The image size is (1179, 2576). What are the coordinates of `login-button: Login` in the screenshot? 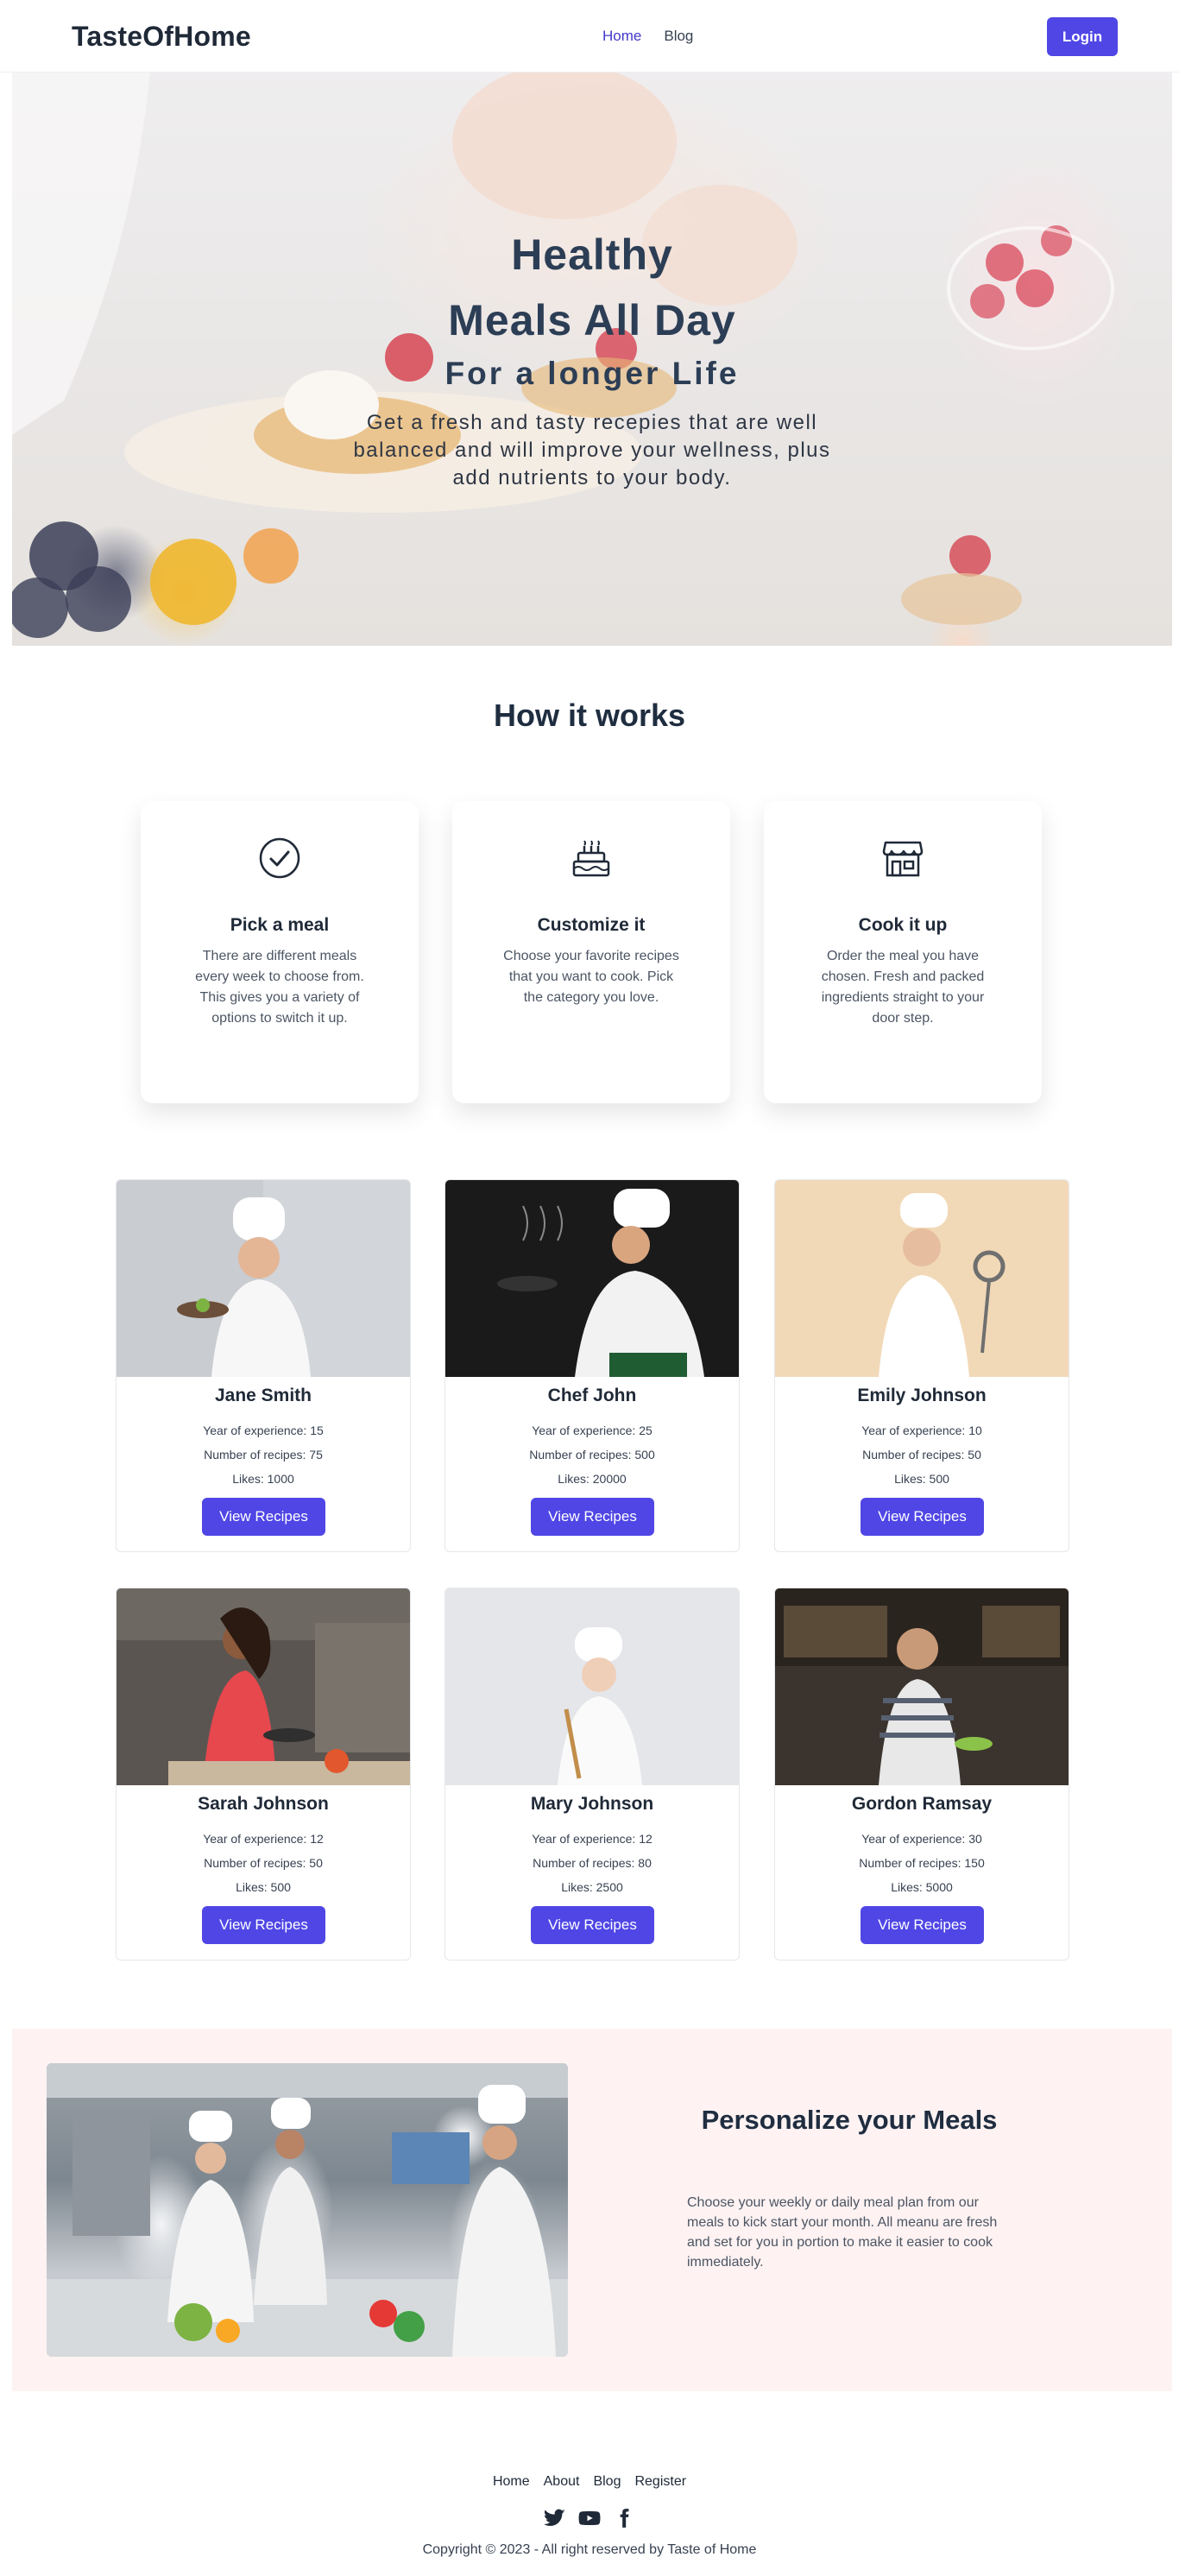 It's located at (1083, 36).